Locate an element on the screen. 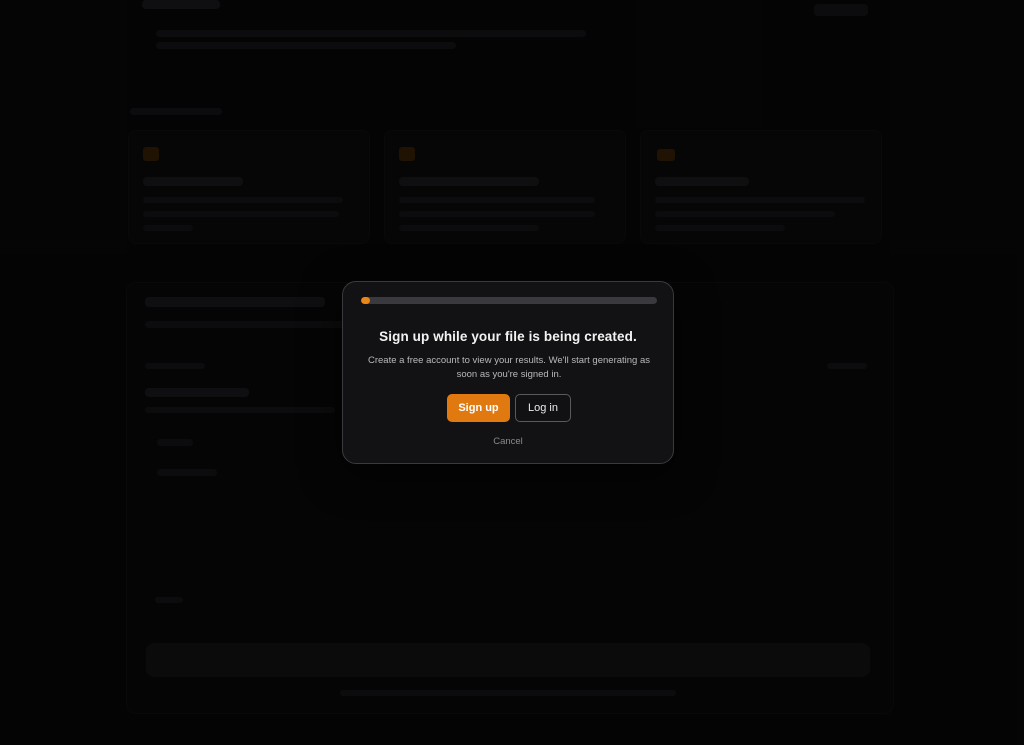  progress-bar-fill is located at coordinates (365, 300).